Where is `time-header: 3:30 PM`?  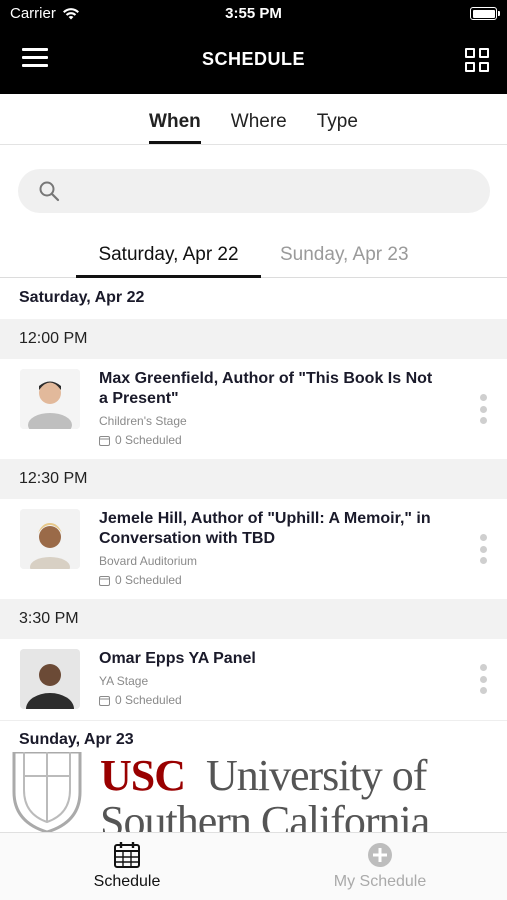
time-header: 3:30 PM is located at coordinates (253, 619).